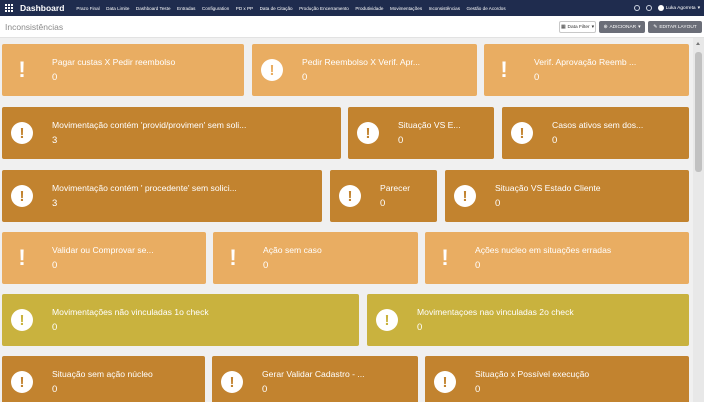 This screenshot has height=402, width=704. What do you see at coordinates (495, 312) in the screenshot?
I see `card-title: Movimentaçoes nao vinculadas 2o check` at bounding box center [495, 312].